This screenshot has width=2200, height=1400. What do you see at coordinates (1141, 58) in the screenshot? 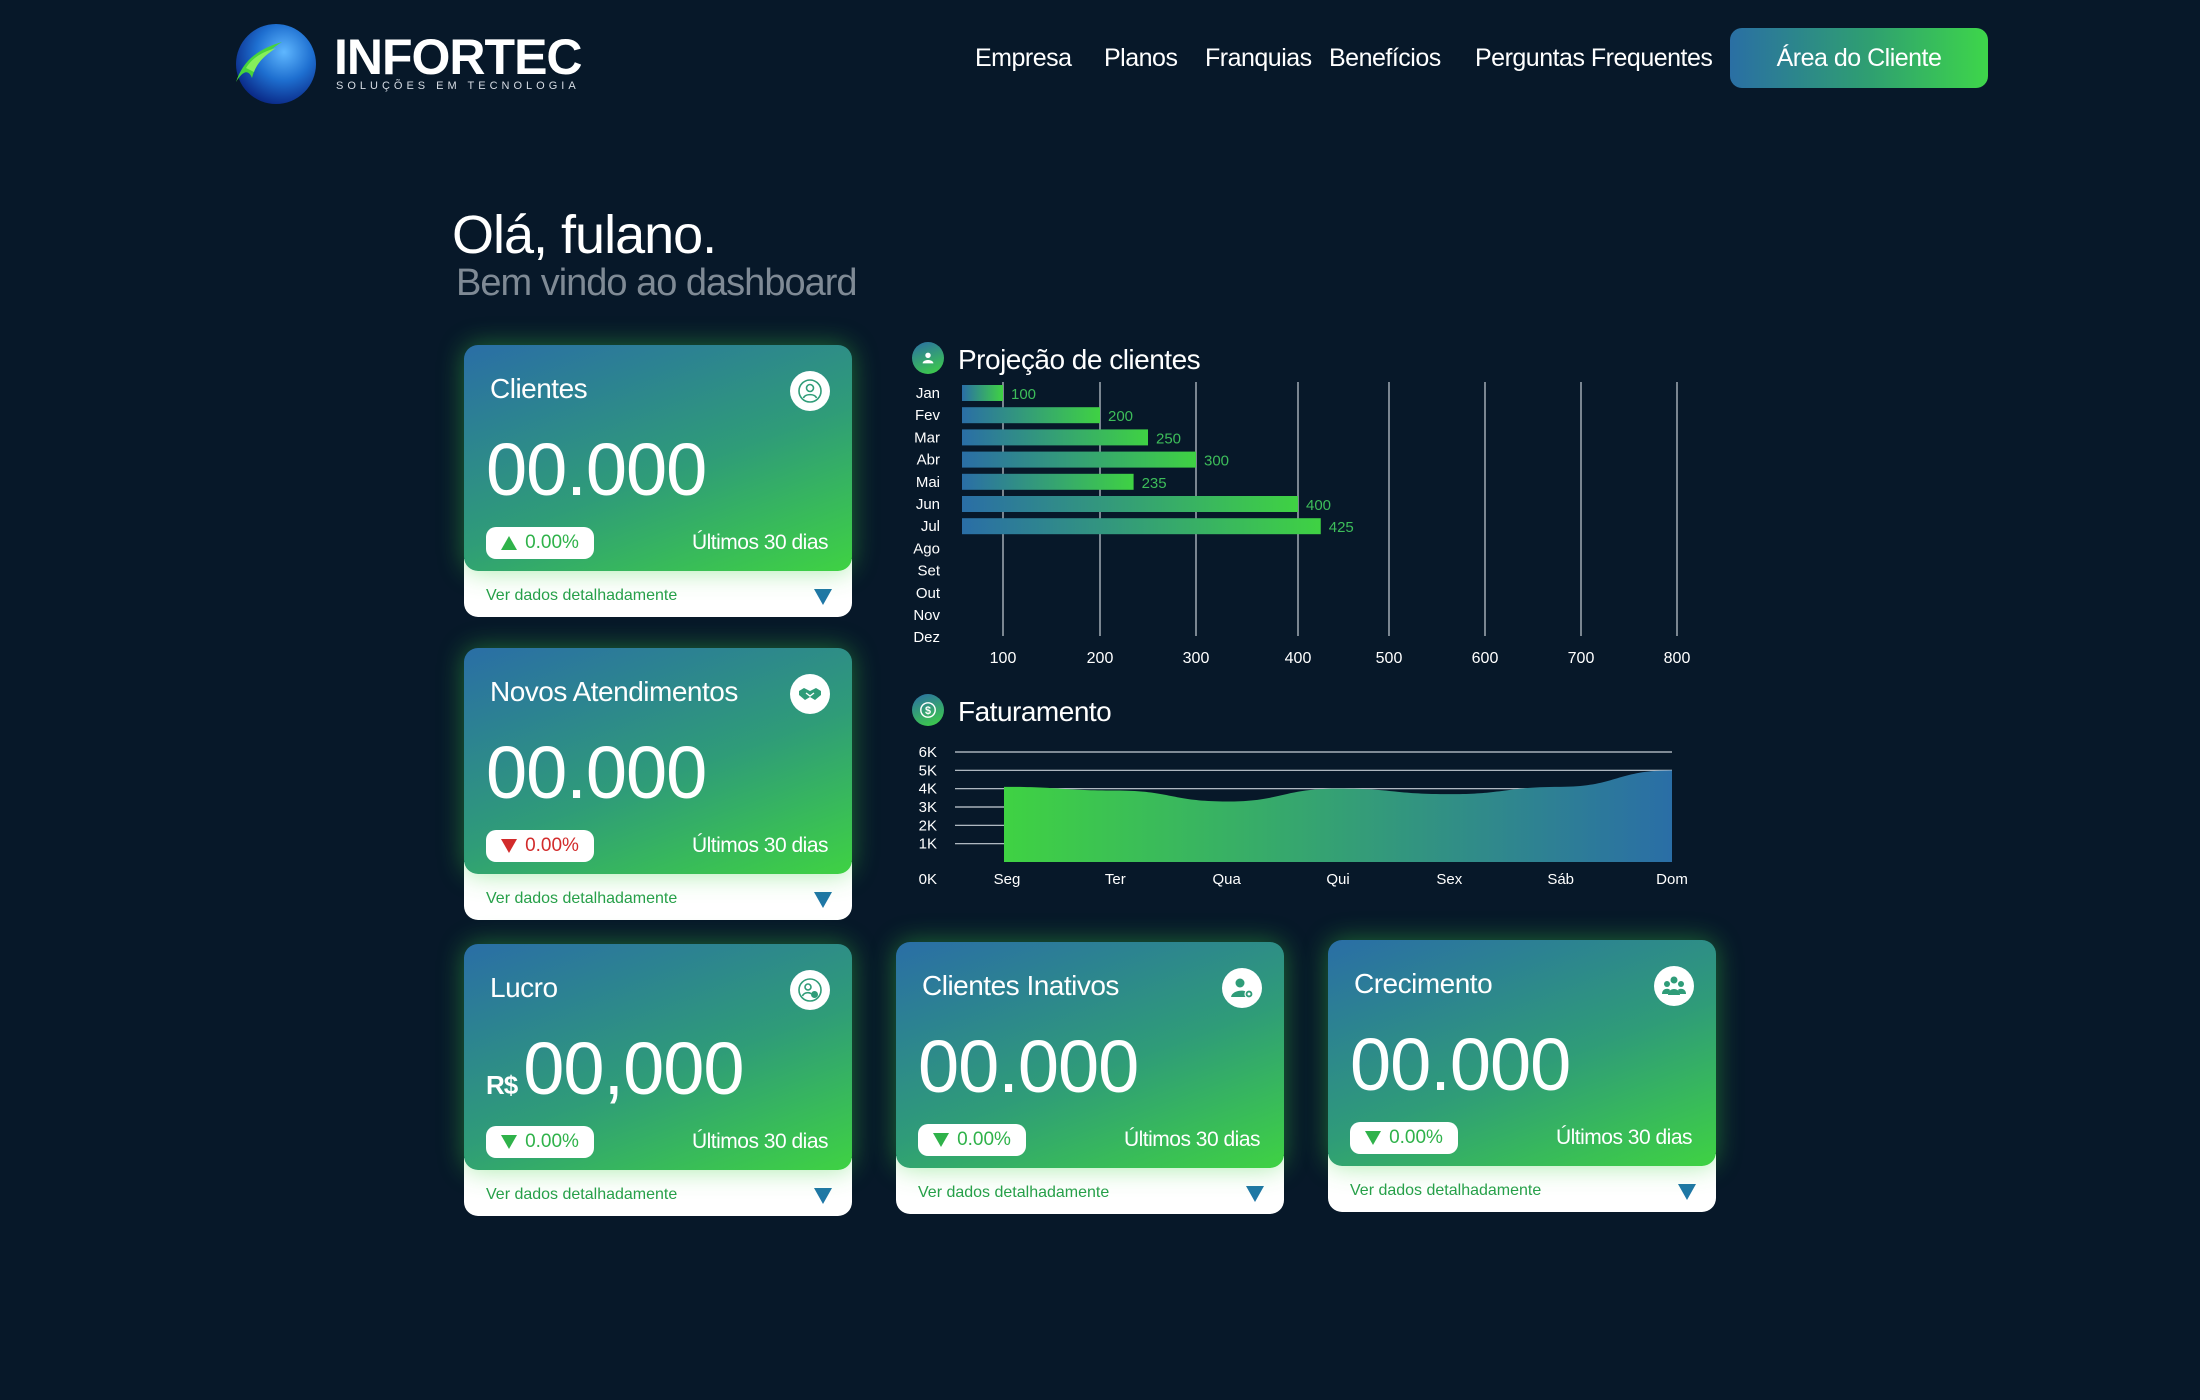
I see `nav-planos: Planos` at bounding box center [1141, 58].